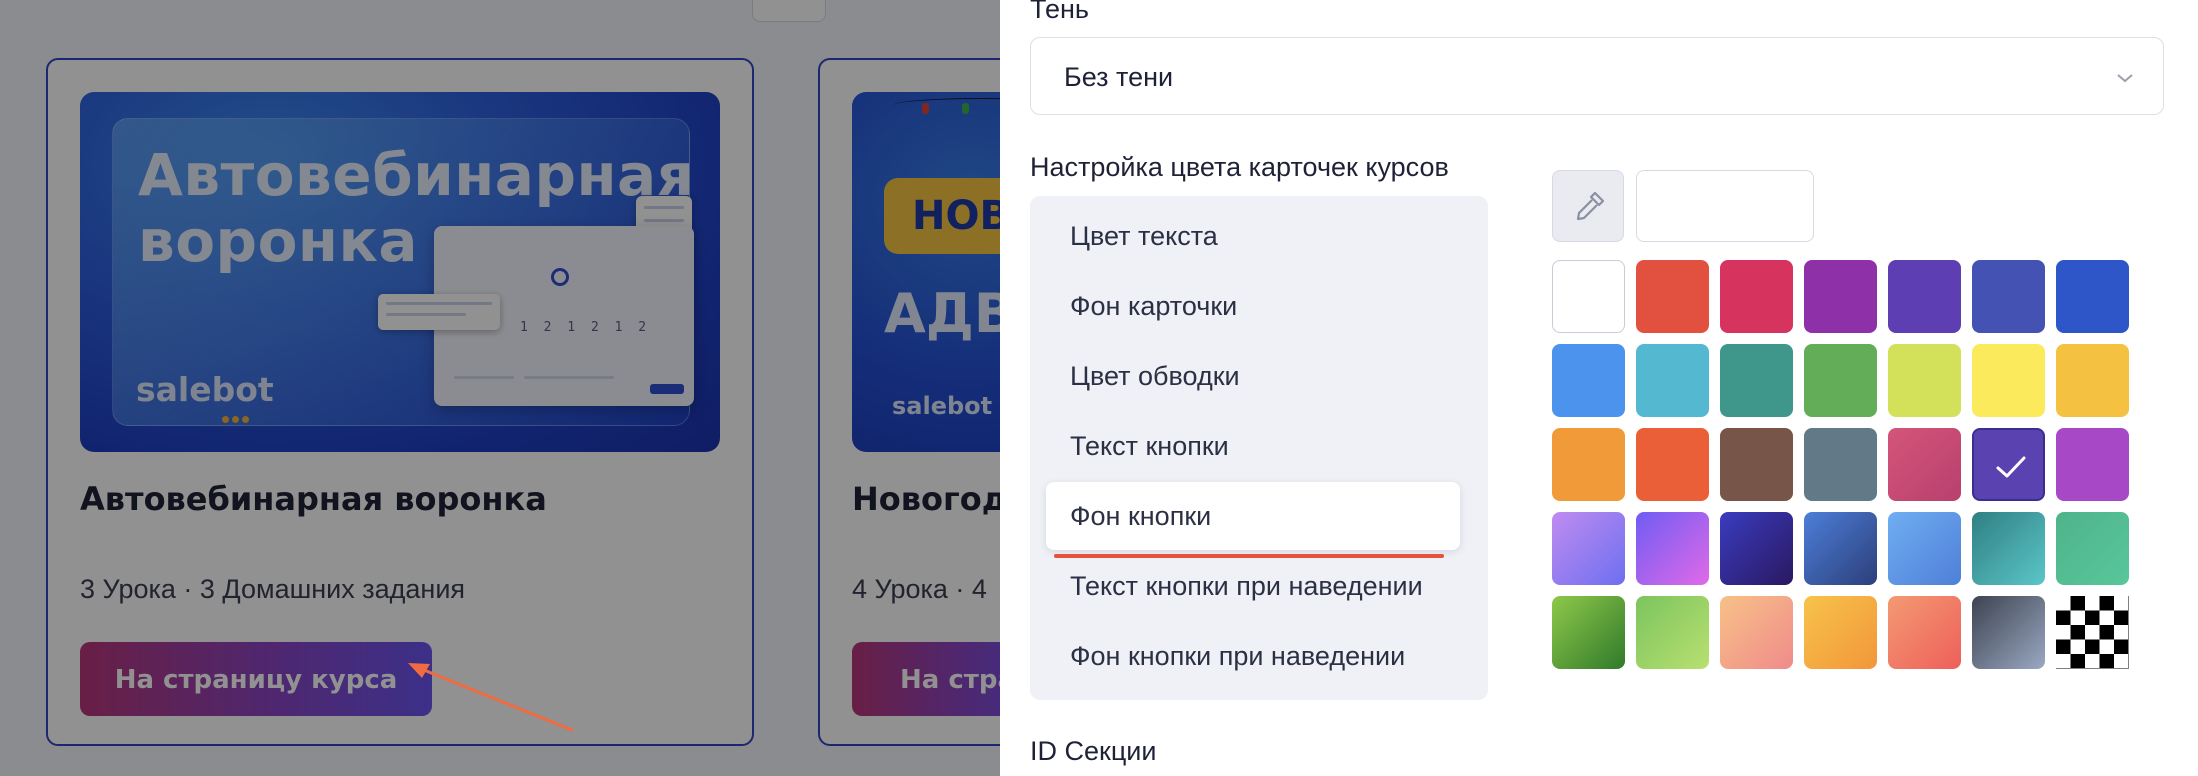  I want to click on garland-decoration, so click(946, 106).